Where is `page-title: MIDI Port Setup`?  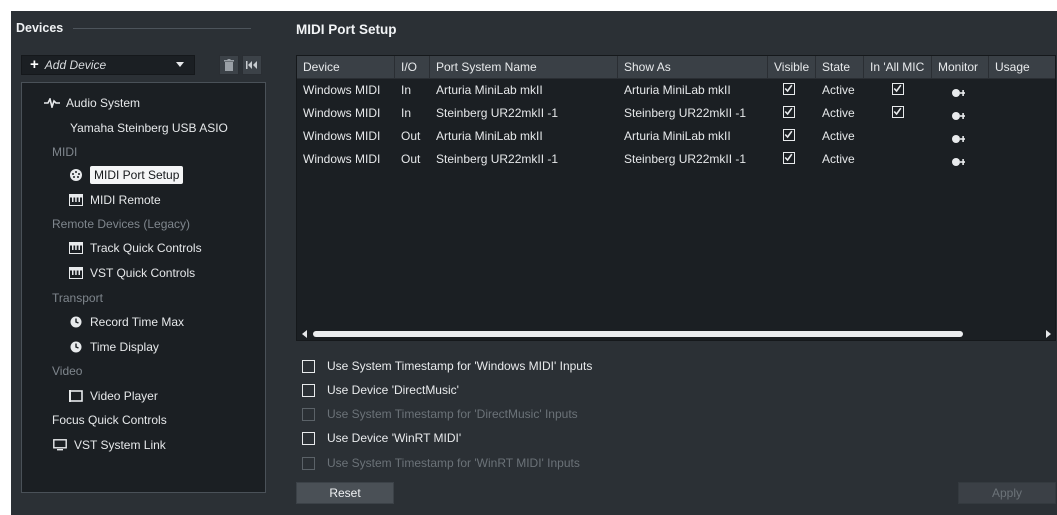
page-title: MIDI Port Setup is located at coordinates (346, 29).